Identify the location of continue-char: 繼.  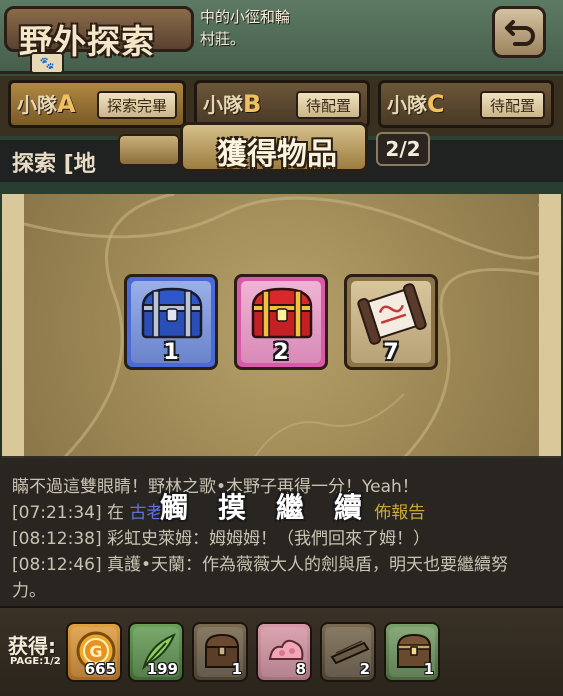
(290, 507).